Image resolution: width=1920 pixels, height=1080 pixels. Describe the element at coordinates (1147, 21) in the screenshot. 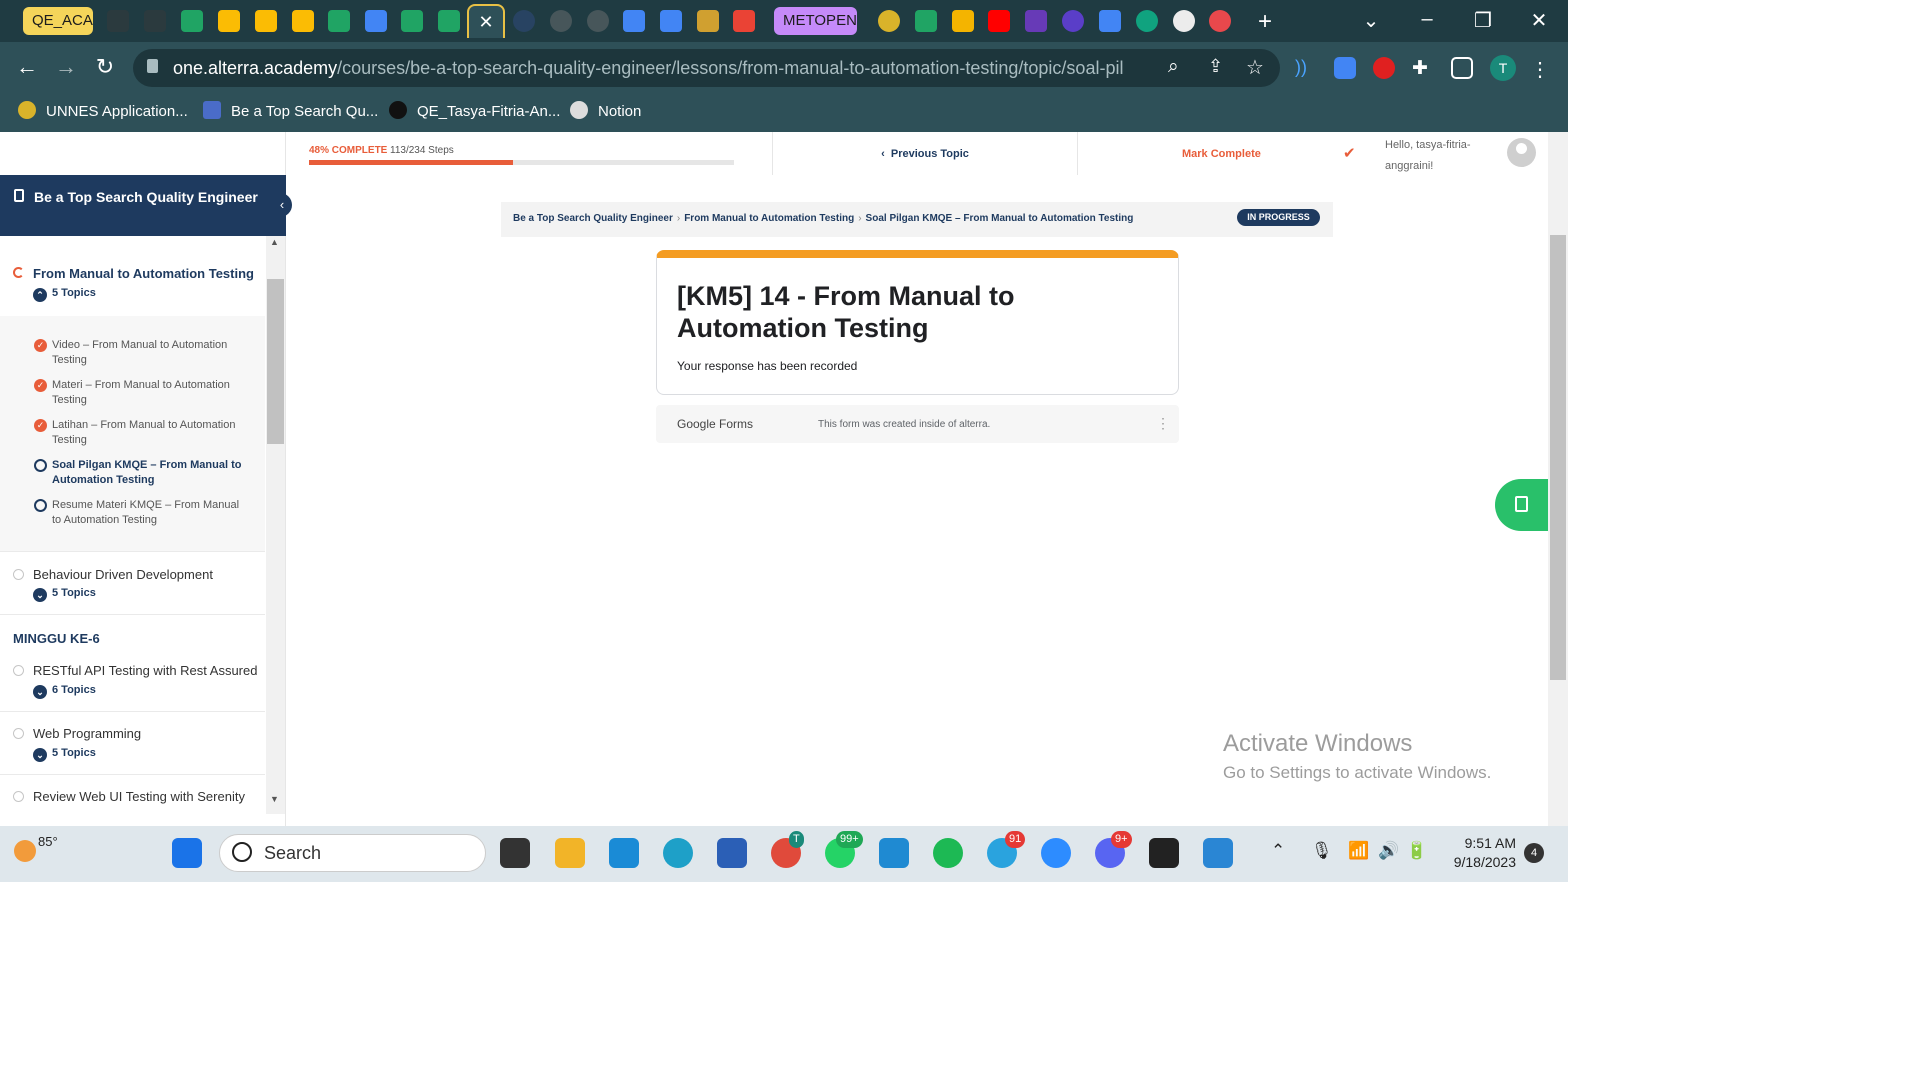

I see `chatgpt-tab-icon` at that location.